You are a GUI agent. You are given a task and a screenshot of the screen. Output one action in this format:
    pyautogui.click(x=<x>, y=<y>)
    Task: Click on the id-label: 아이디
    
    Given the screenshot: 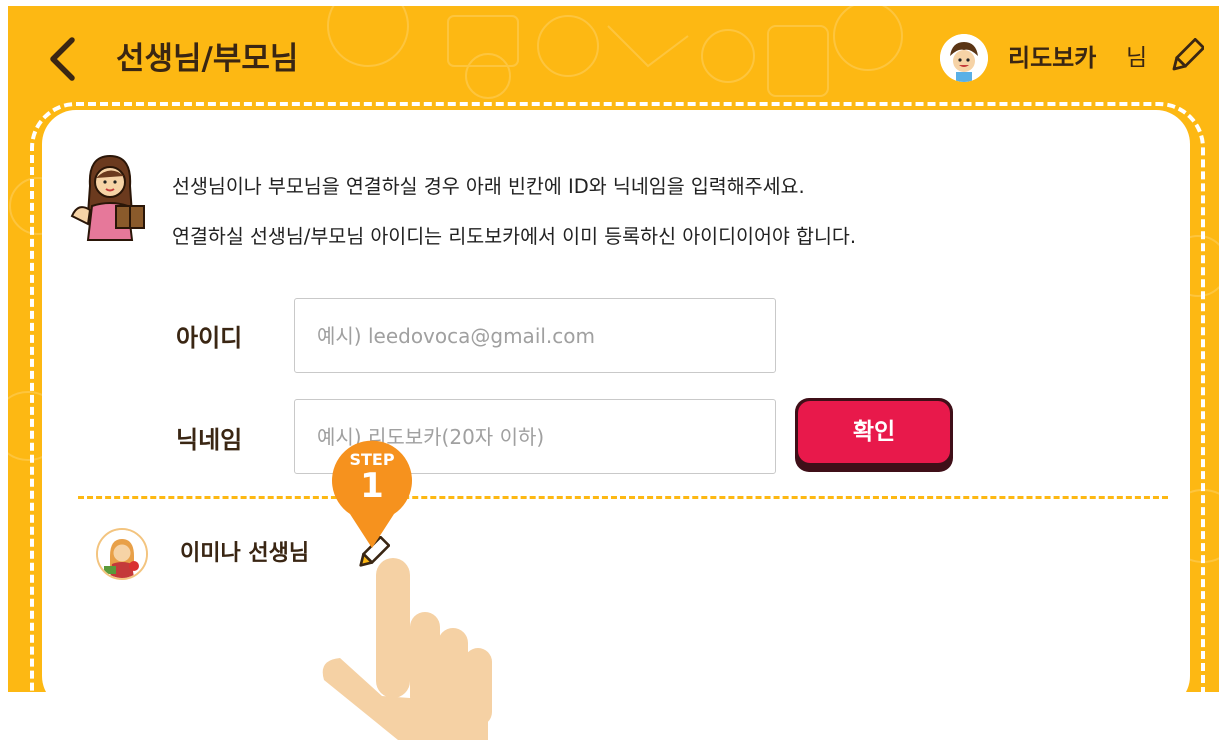 What is the action you would take?
    pyautogui.click(x=209, y=338)
    